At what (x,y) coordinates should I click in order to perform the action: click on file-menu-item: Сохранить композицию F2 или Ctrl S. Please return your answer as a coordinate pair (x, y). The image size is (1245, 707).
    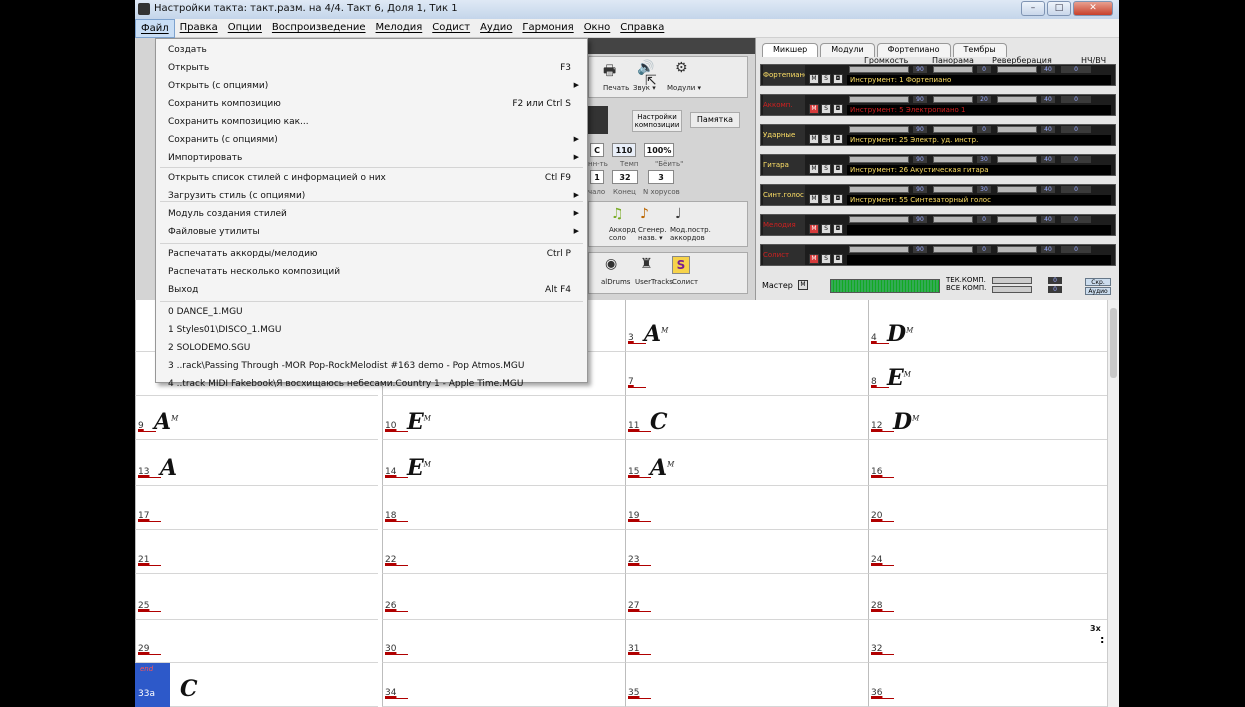
    Looking at the image, I should click on (371, 104).